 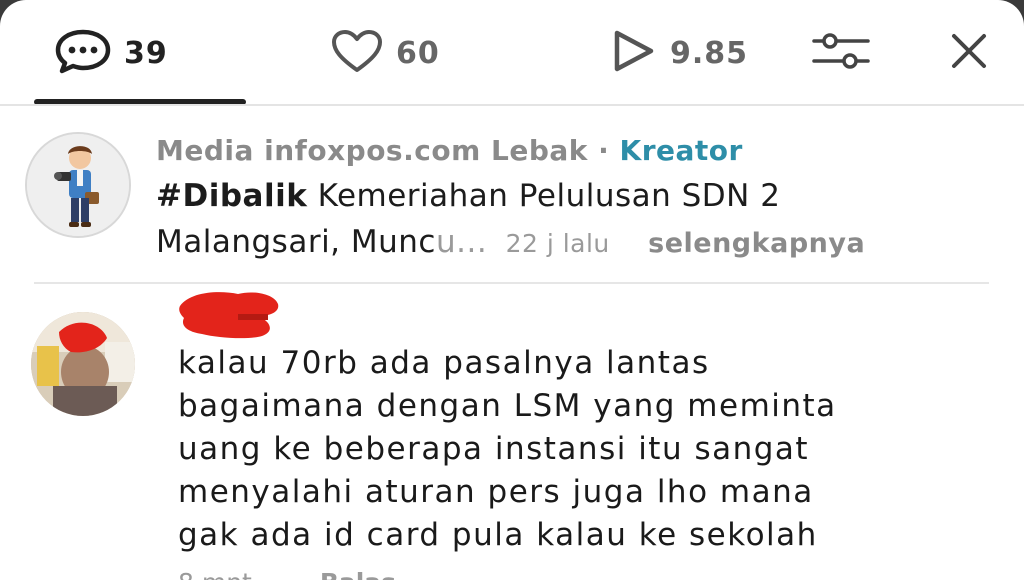 I want to click on see-more-link: selengkapnya, so click(x=756, y=243).